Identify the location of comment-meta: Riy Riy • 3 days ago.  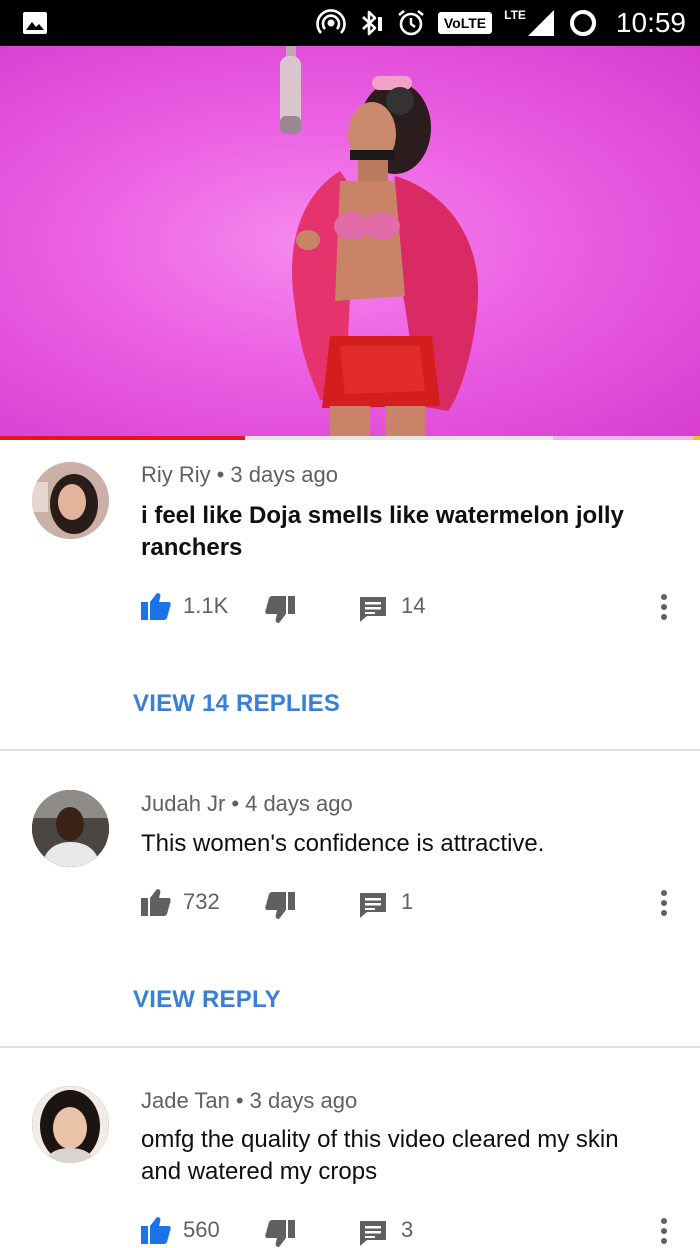
(239, 475).